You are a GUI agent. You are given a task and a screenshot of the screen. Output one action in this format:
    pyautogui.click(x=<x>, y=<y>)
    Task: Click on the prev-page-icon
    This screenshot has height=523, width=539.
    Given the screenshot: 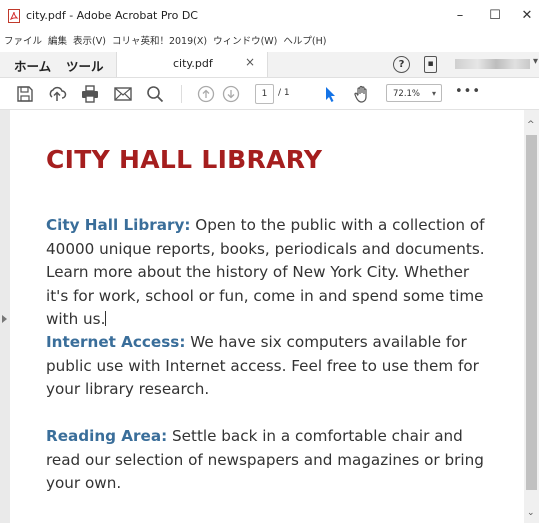 What is the action you would take?
    pyautogui.click(x=206, y=94)
    